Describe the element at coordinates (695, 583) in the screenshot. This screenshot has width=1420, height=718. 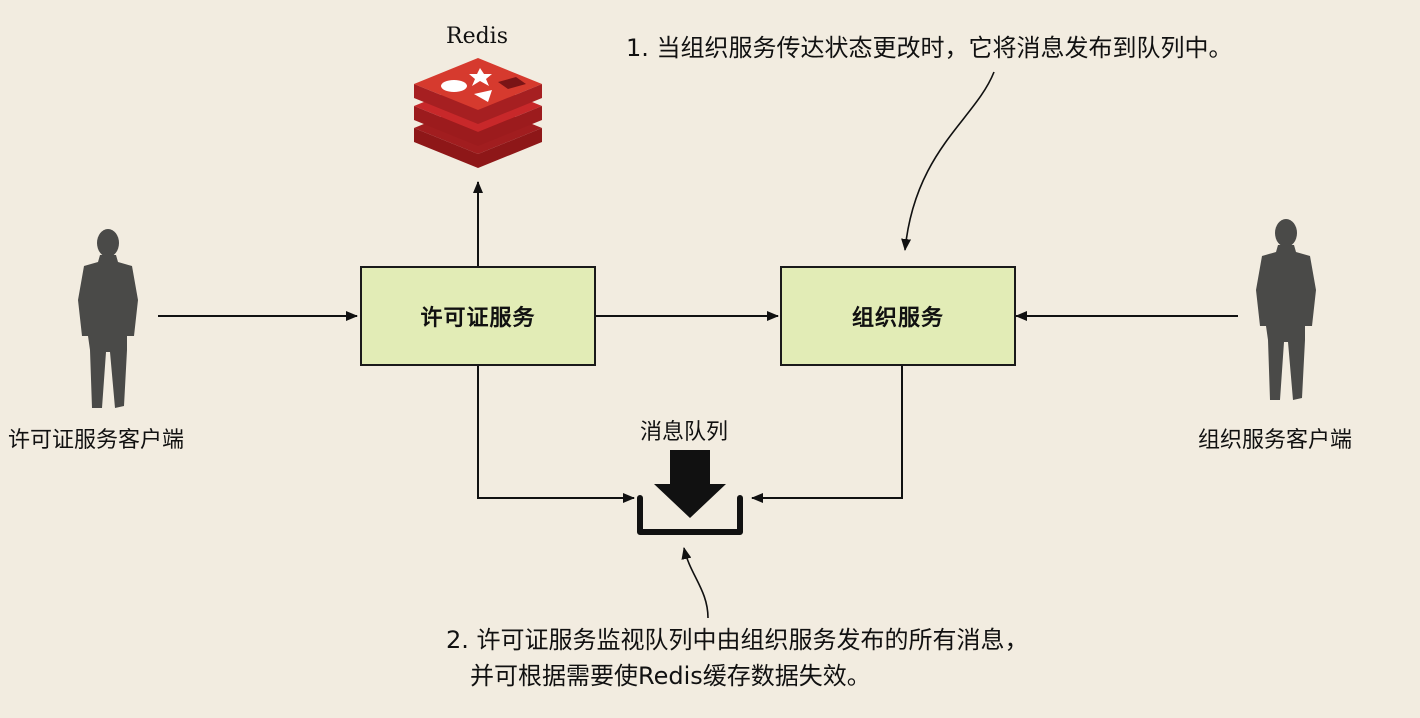
I see `callout-arrow-step2` at that location.